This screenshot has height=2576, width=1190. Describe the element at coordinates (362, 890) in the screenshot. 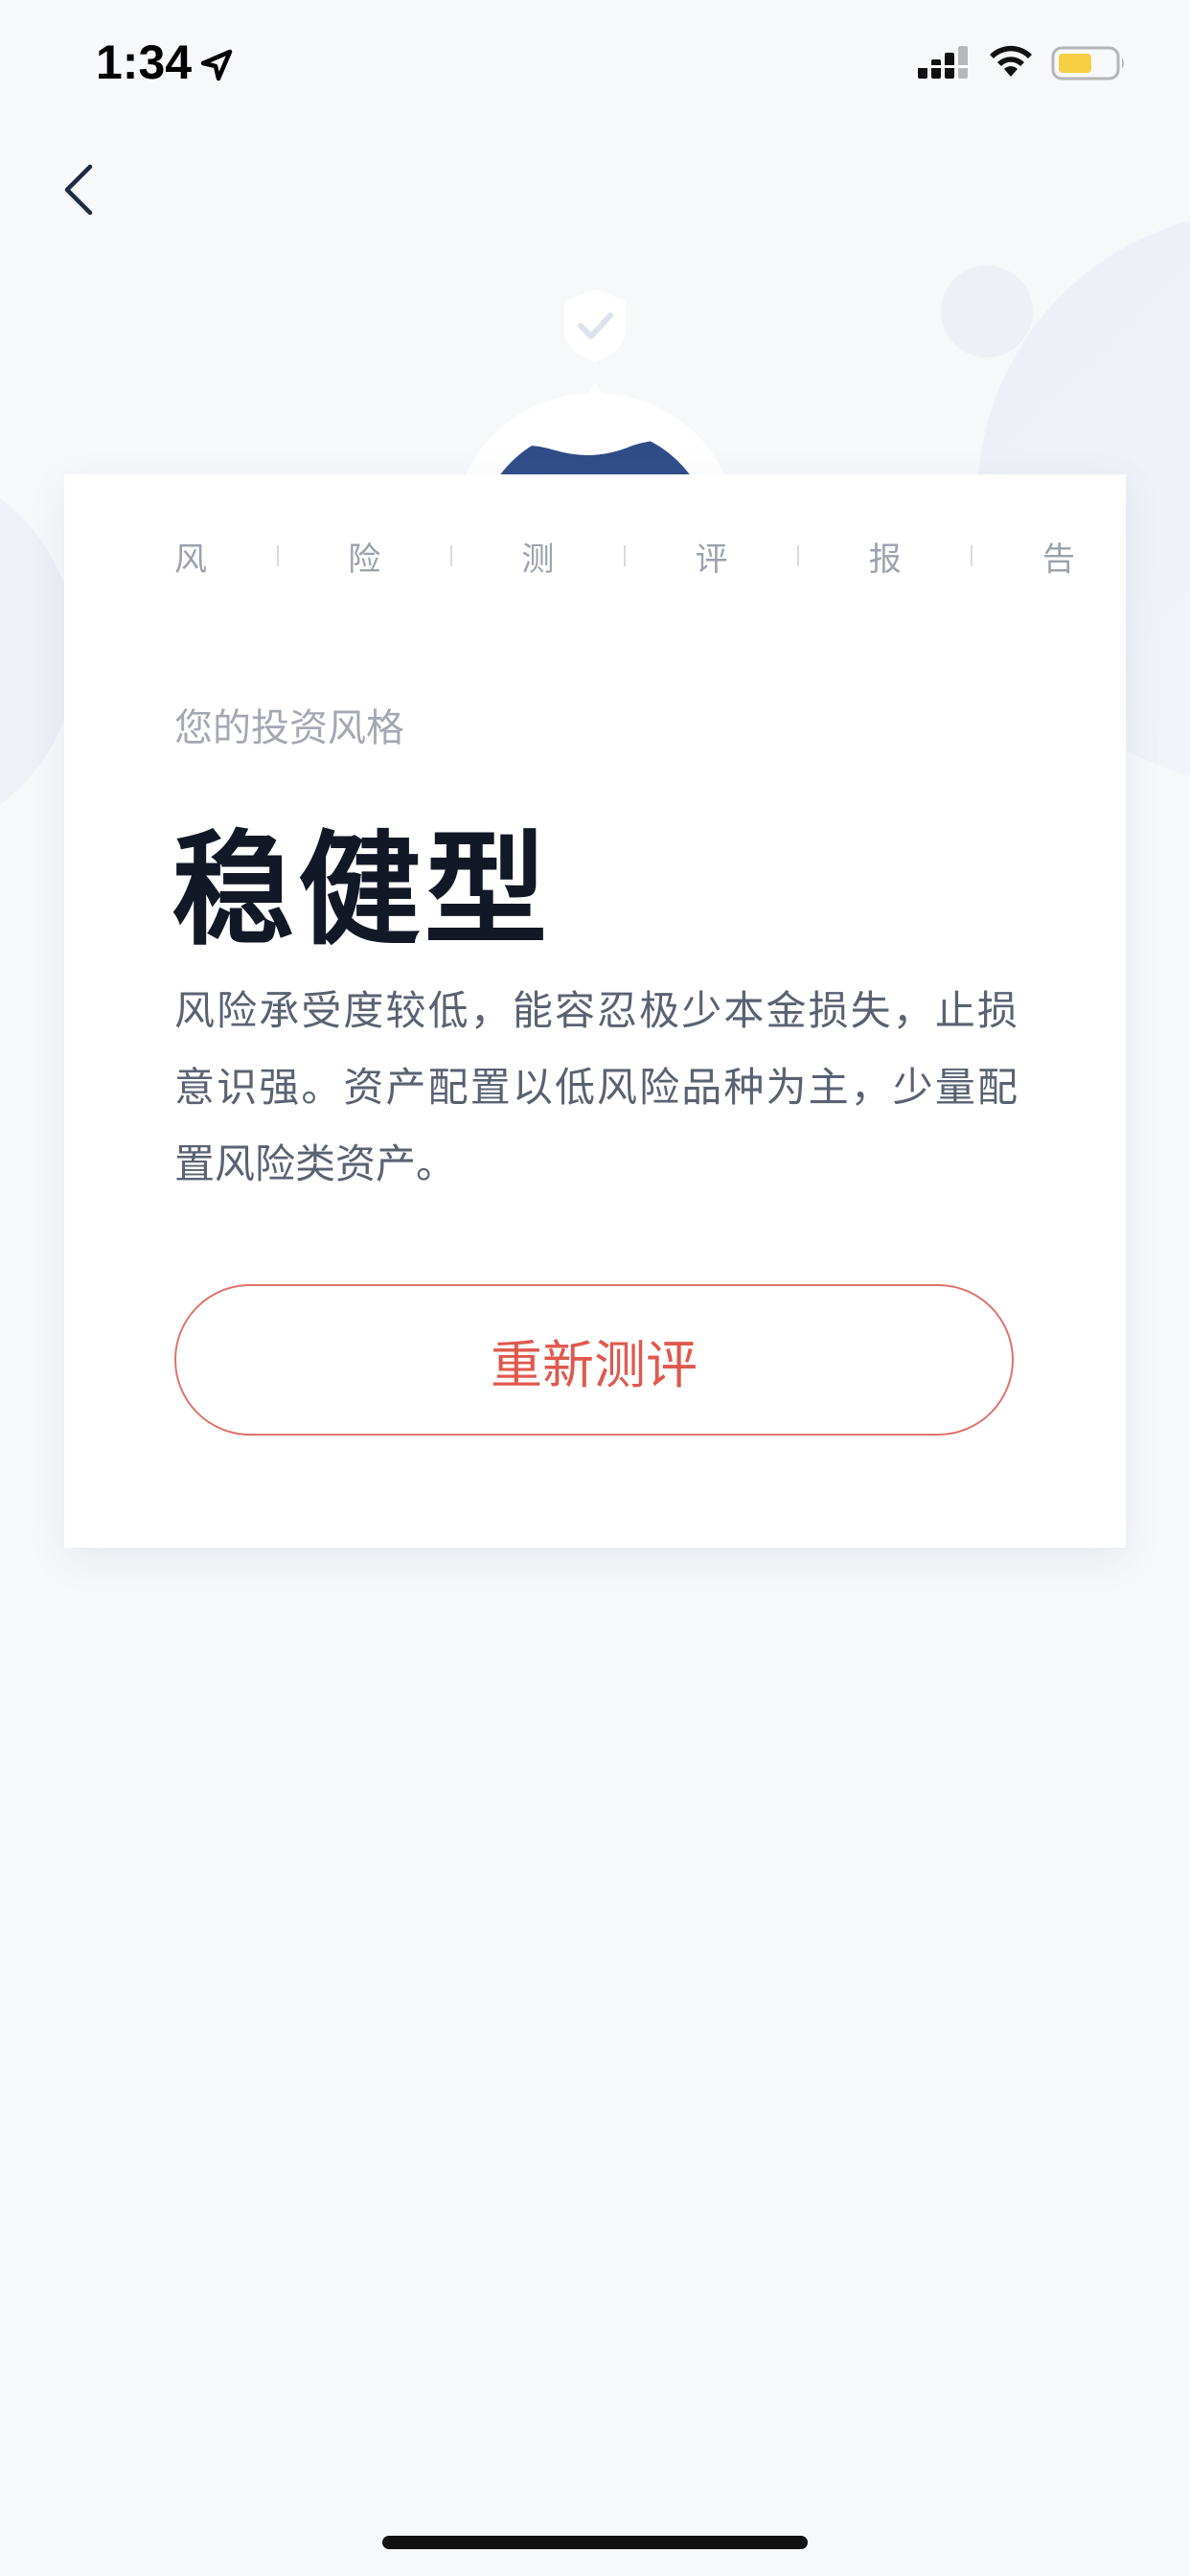

I see `investment-style-value: 稳健型` at that location.